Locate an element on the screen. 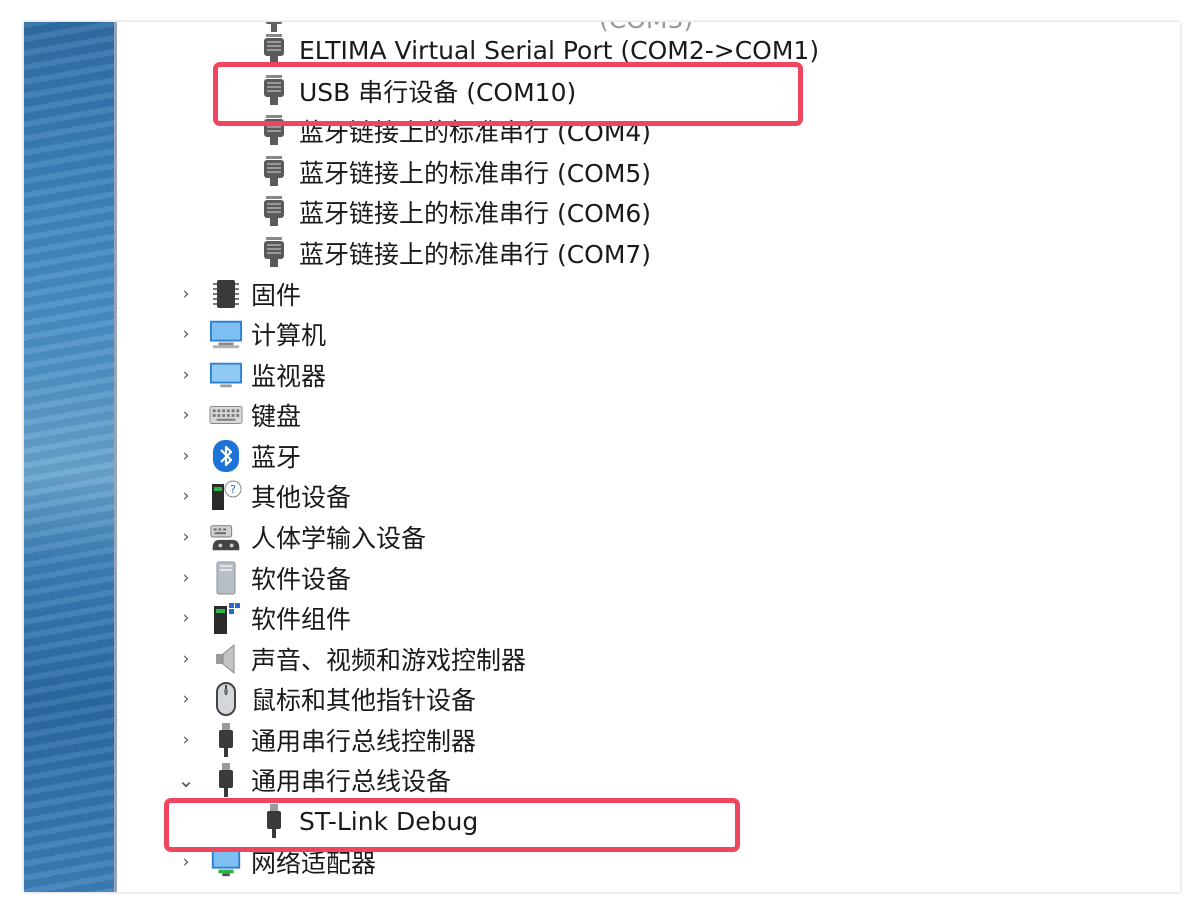 The width and height of the screenshot is (1202, 914). tree-category-usb-controllers: › 通用串行总线控制器 is located at coordinates (567, 740).